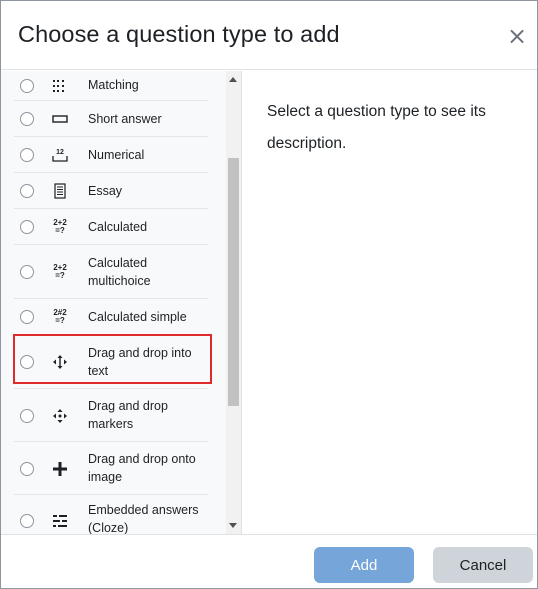 The image size is (538, 589). Describe the element at coordinates (125, 119) in the screenshot. I see `option-label: Short answer` at that location.